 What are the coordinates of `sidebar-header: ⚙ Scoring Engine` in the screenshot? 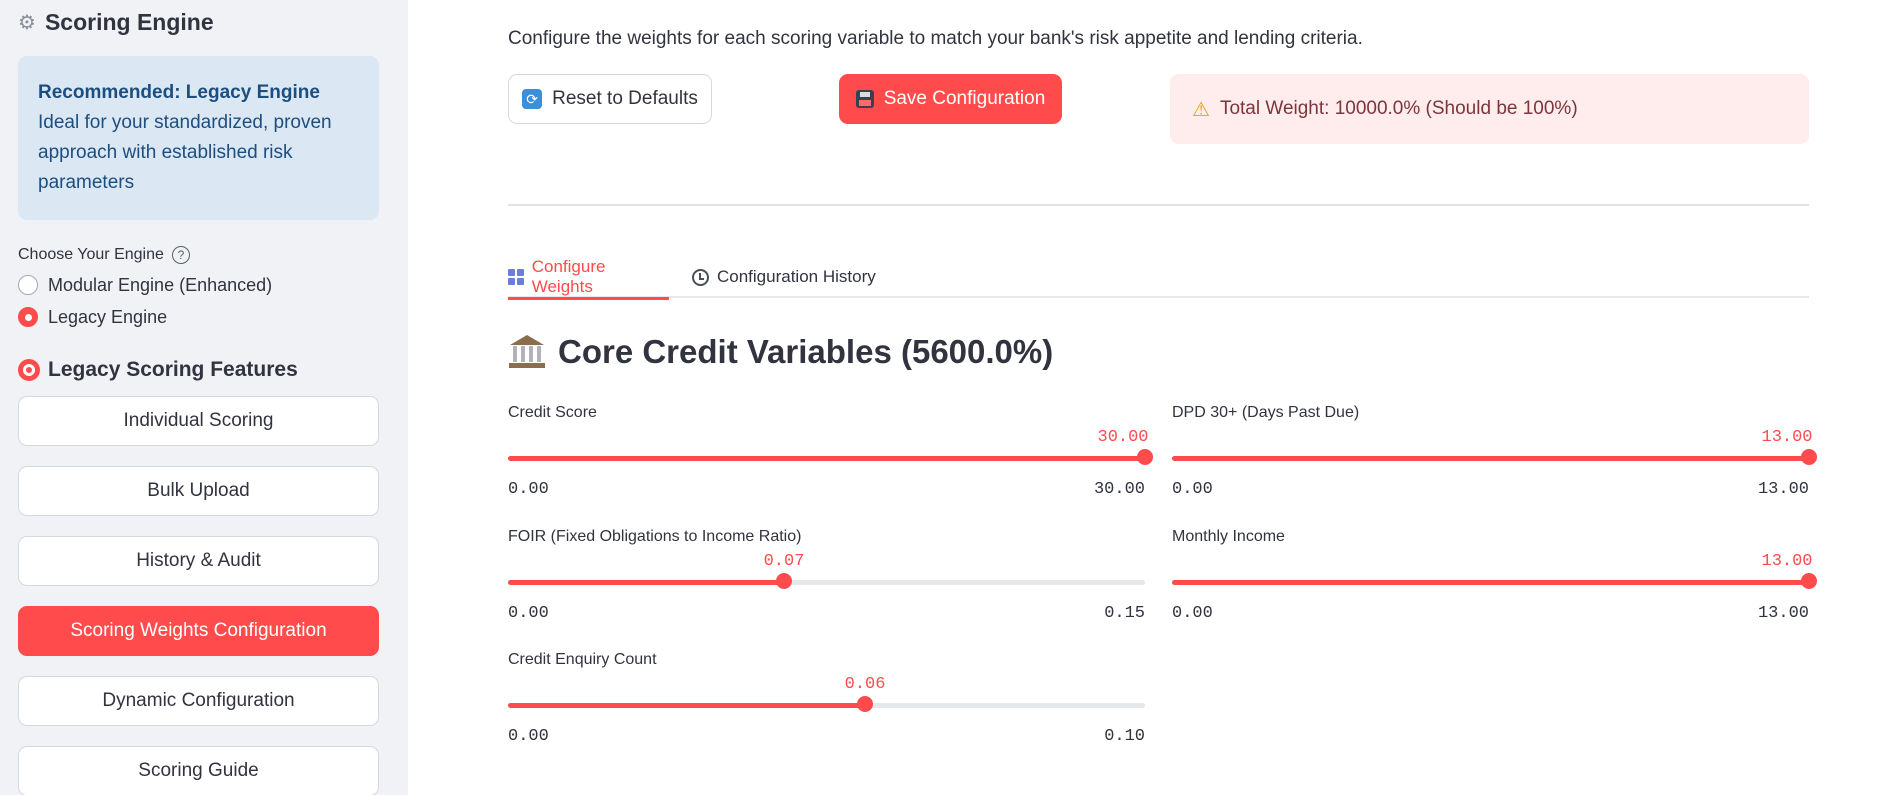 It's located at (198, 22).